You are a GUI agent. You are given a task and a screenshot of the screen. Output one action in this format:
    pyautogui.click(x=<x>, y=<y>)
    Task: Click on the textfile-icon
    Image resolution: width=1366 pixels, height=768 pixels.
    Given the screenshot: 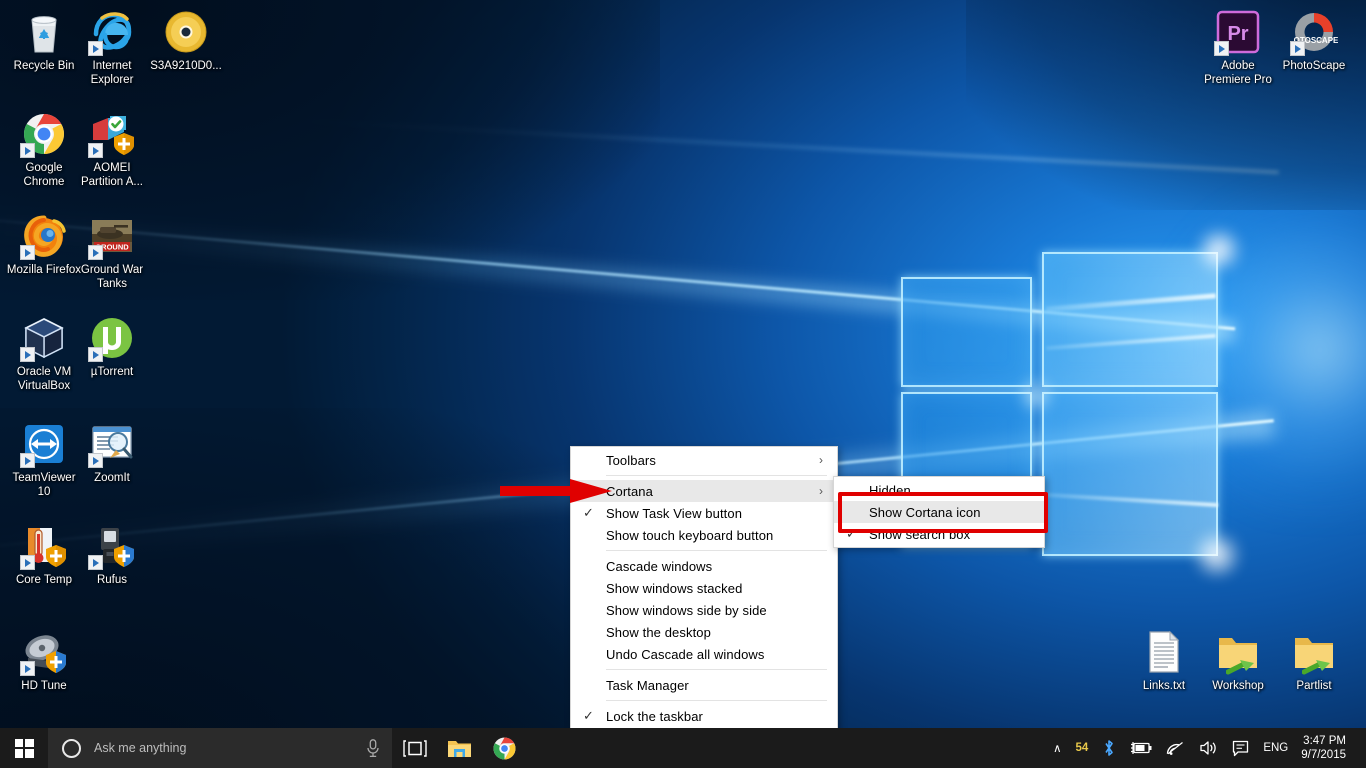 What is the action you would take?
    pyautogui.click(x=1164, y=652)
    